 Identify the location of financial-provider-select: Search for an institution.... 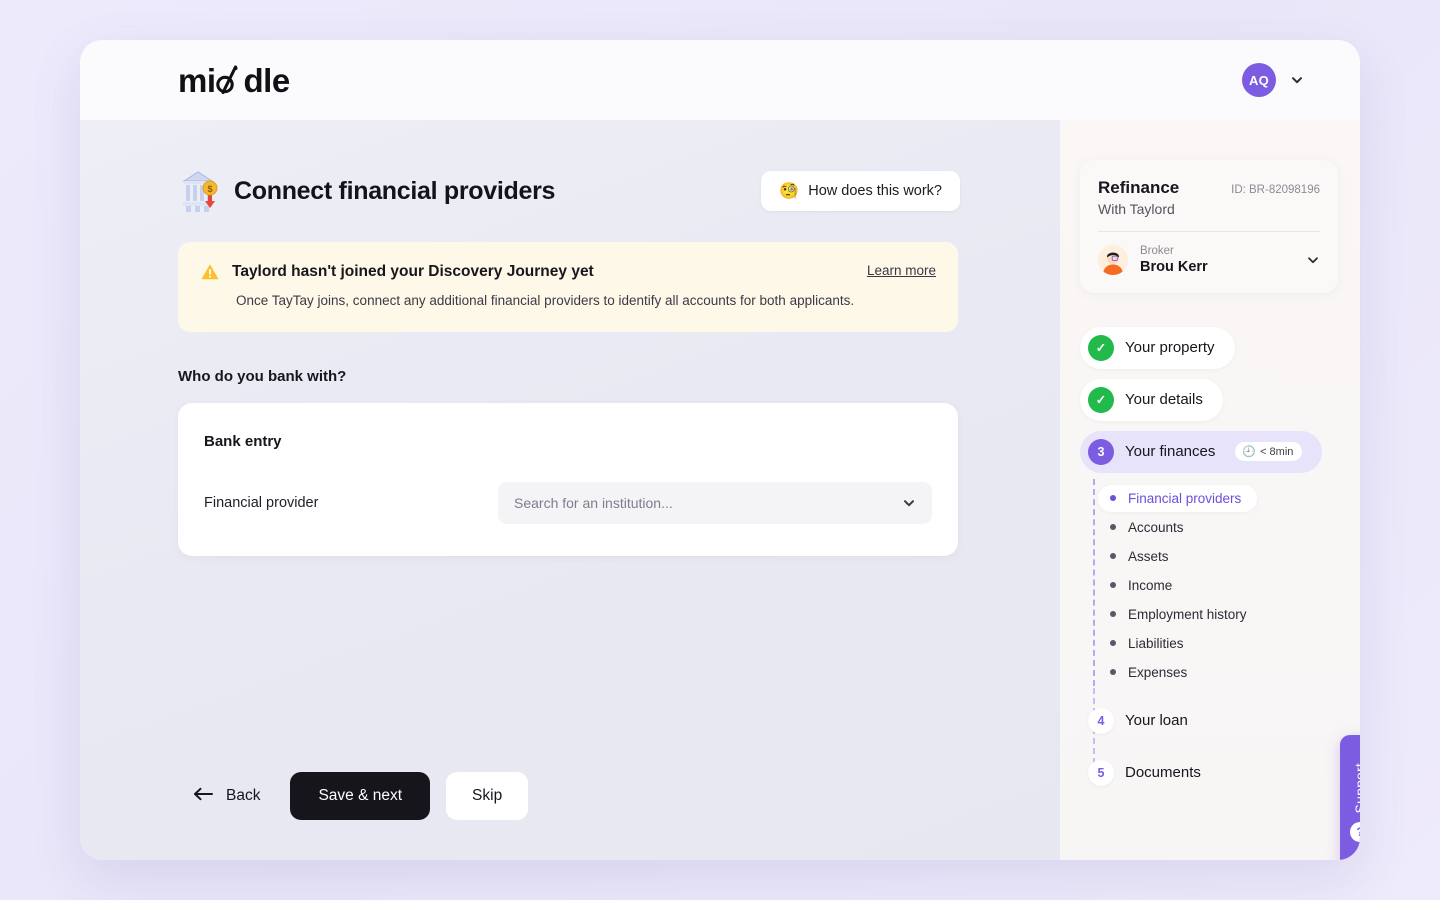
(715, 503).